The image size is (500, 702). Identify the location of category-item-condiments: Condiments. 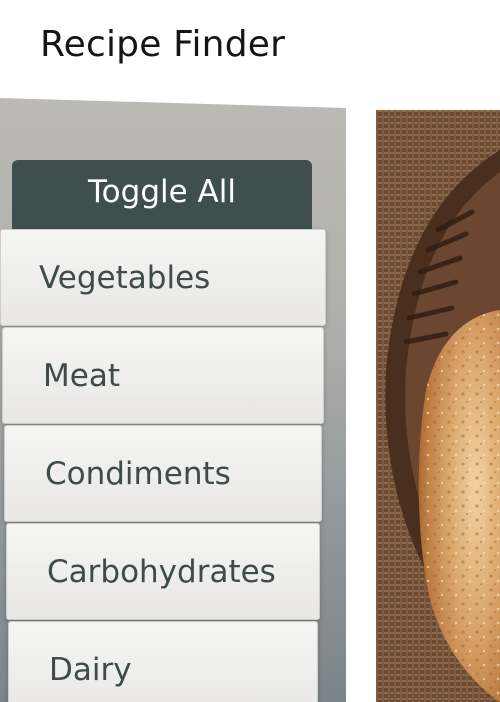
(163, 473).